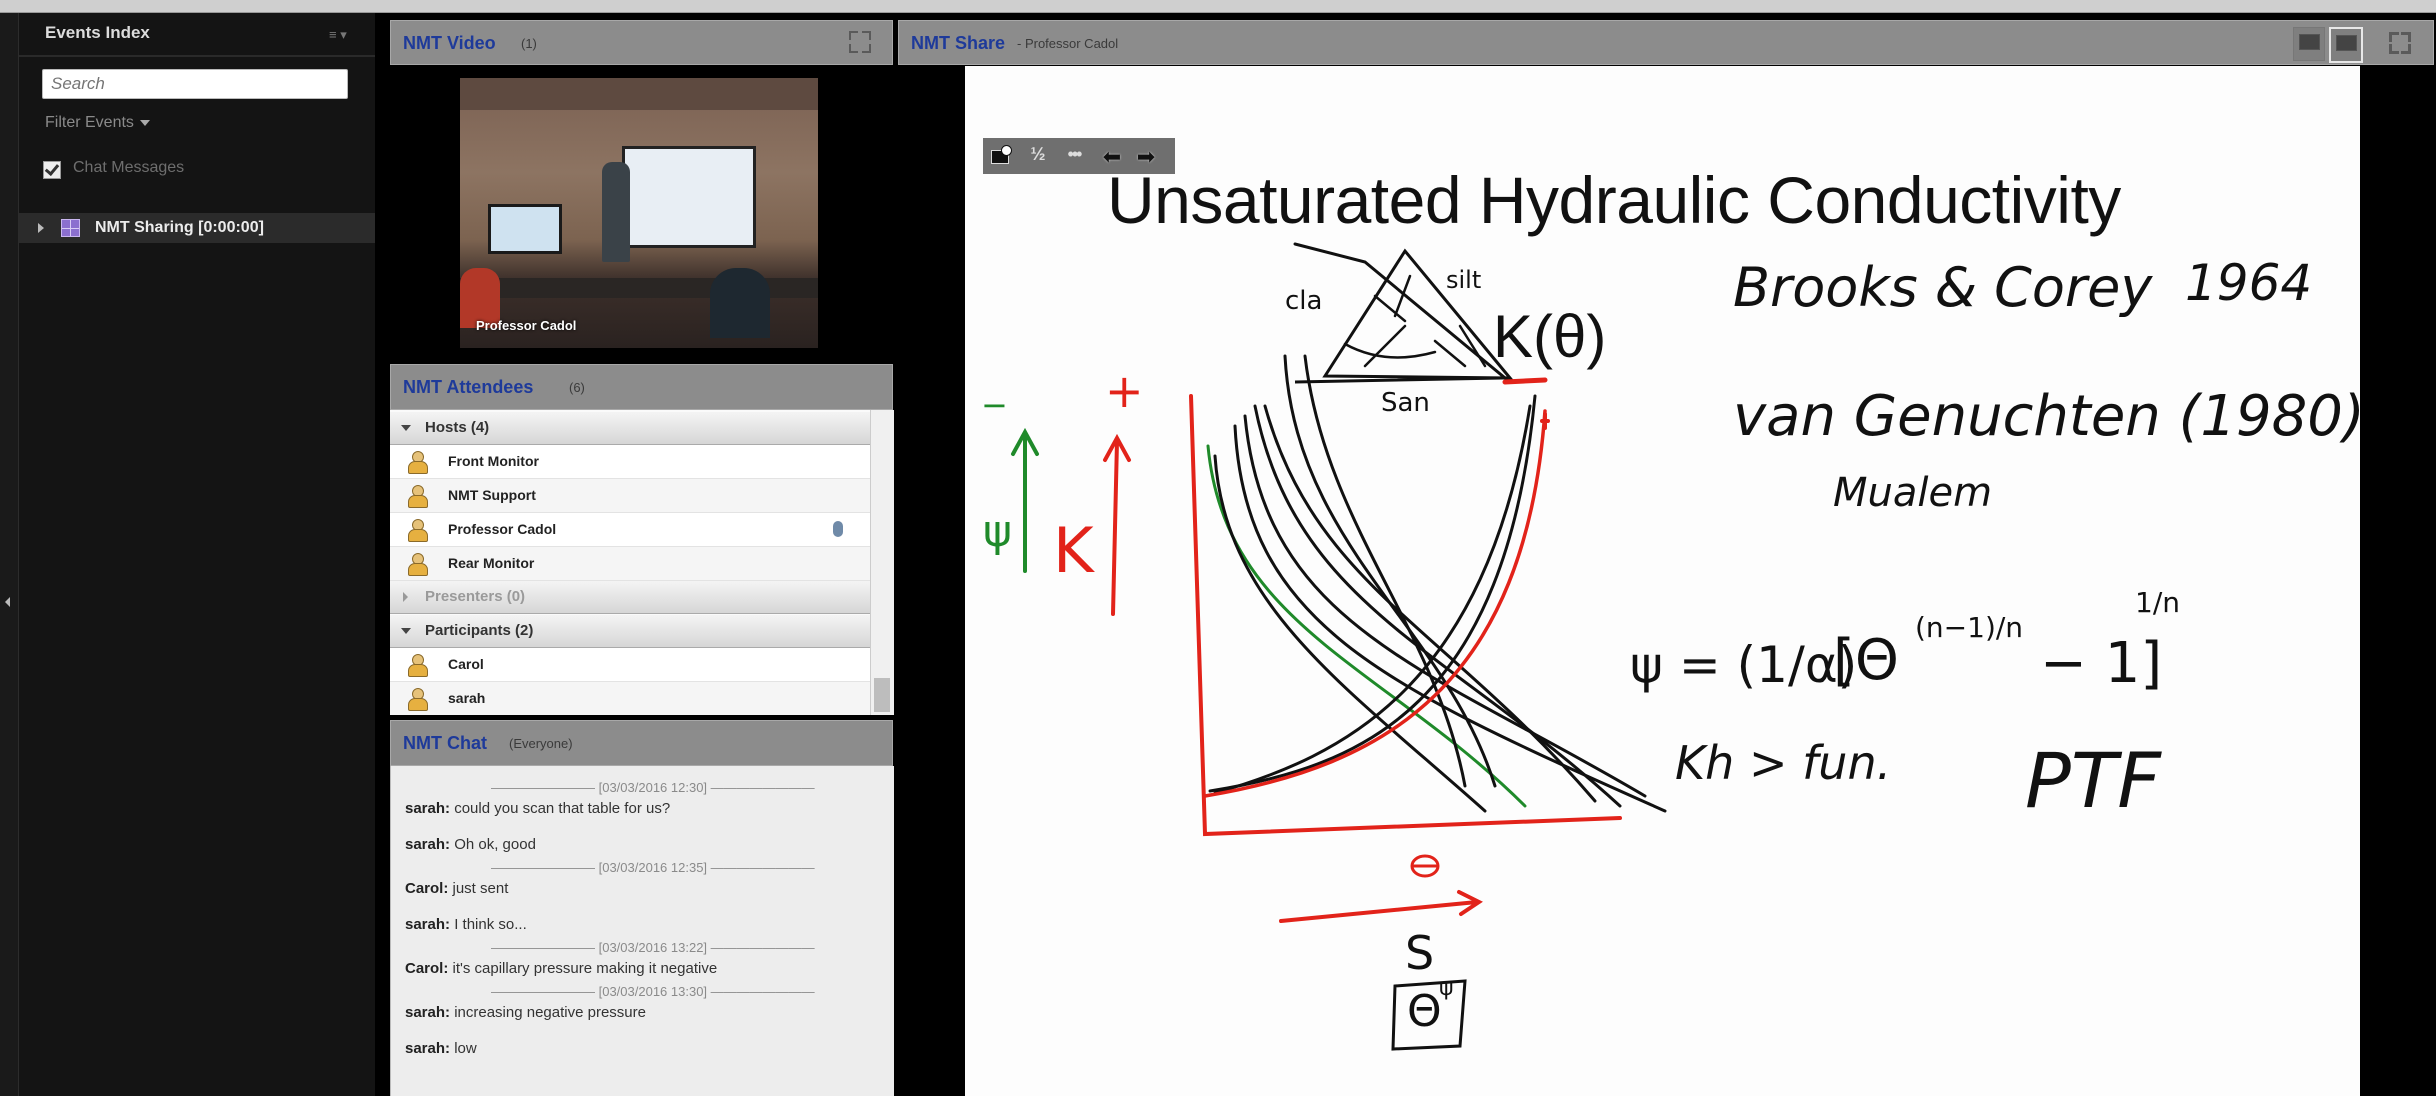 The width and height of the screenshot is (2436, 1096). I want to click on theta-arrow, so click(1381, 906).